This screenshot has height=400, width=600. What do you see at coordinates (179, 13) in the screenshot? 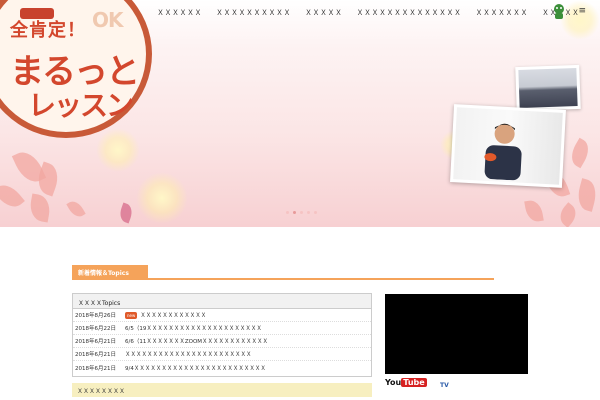
I see `nav-item-1: ＸＸＸＸＸＸ` at bounding box center [179, 13].